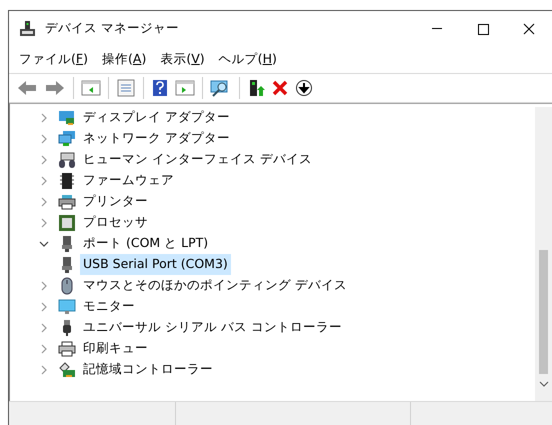  What do you see at coordinates (67, 159) in the screenshot?
I see `keyboard-icon` at bounding box center [67, 159].